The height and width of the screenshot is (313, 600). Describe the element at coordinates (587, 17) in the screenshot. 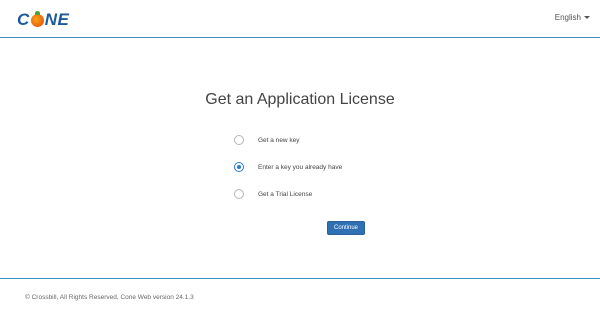

I see `caret-down-icon` at that location.